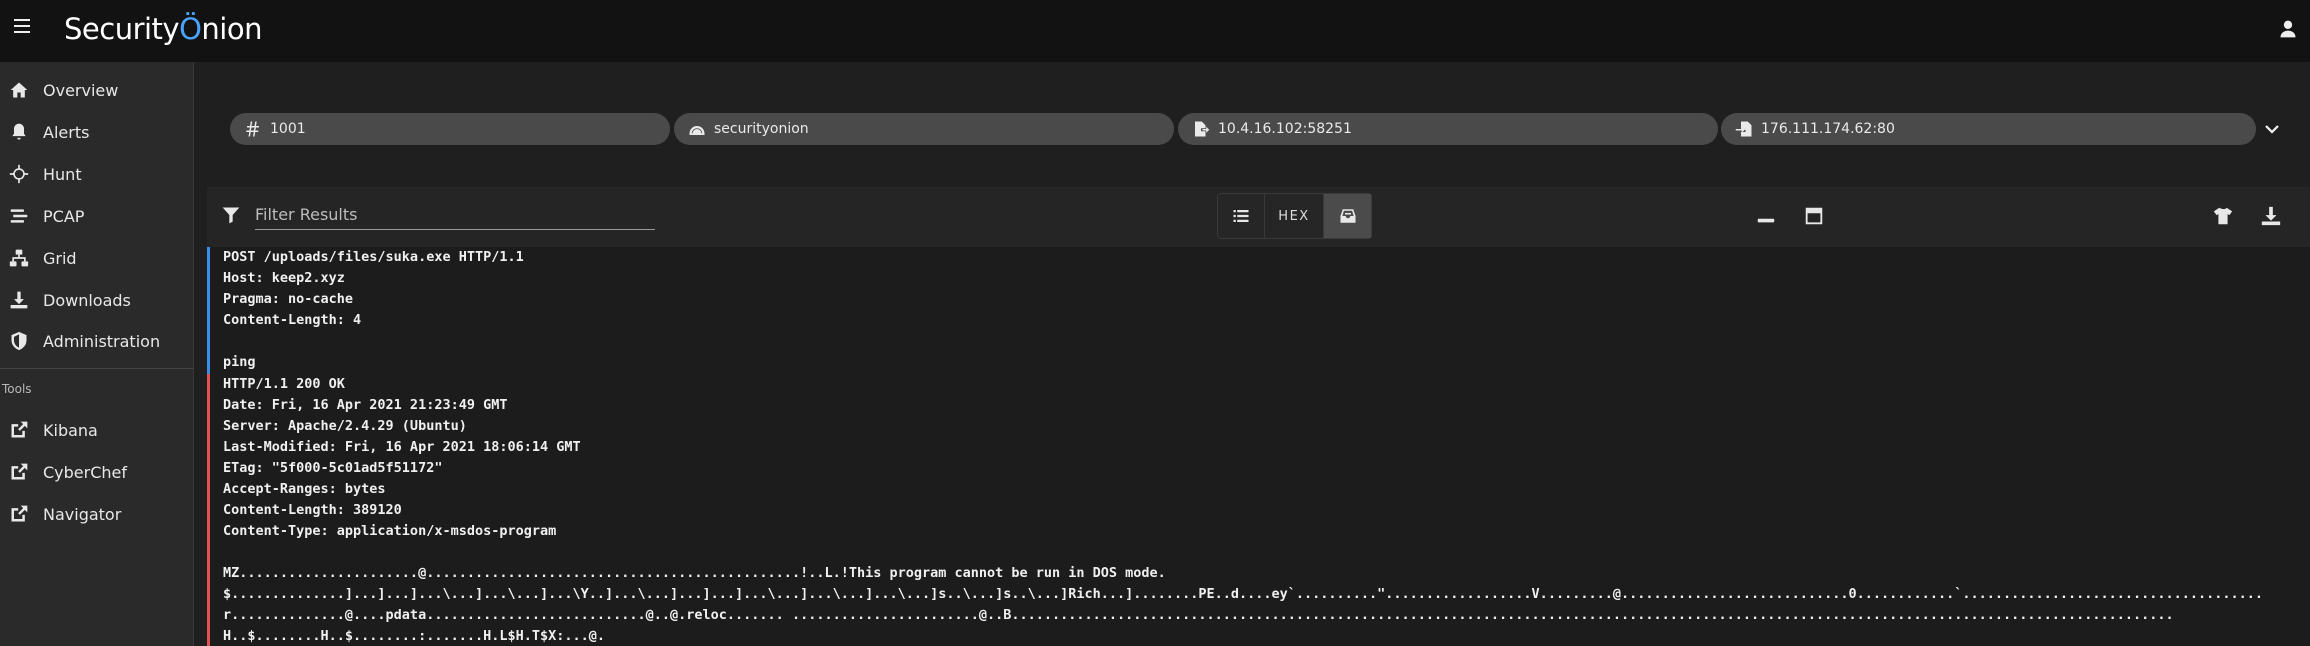 Image resolution: width=2310 pixels, height=646 pixels. Describe the element at coordinates (2272, 129) in the screenshot. I see `chevron-down-icon` at that location.